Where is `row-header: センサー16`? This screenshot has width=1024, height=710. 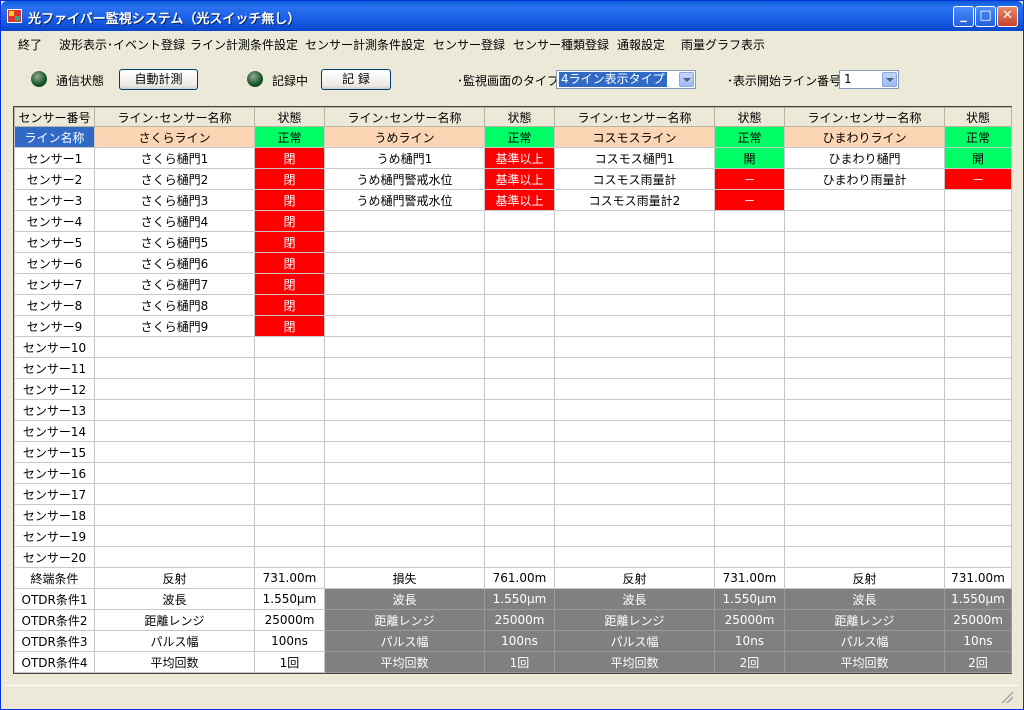
row-header: センサー16 is located at coordinates (54, 473).